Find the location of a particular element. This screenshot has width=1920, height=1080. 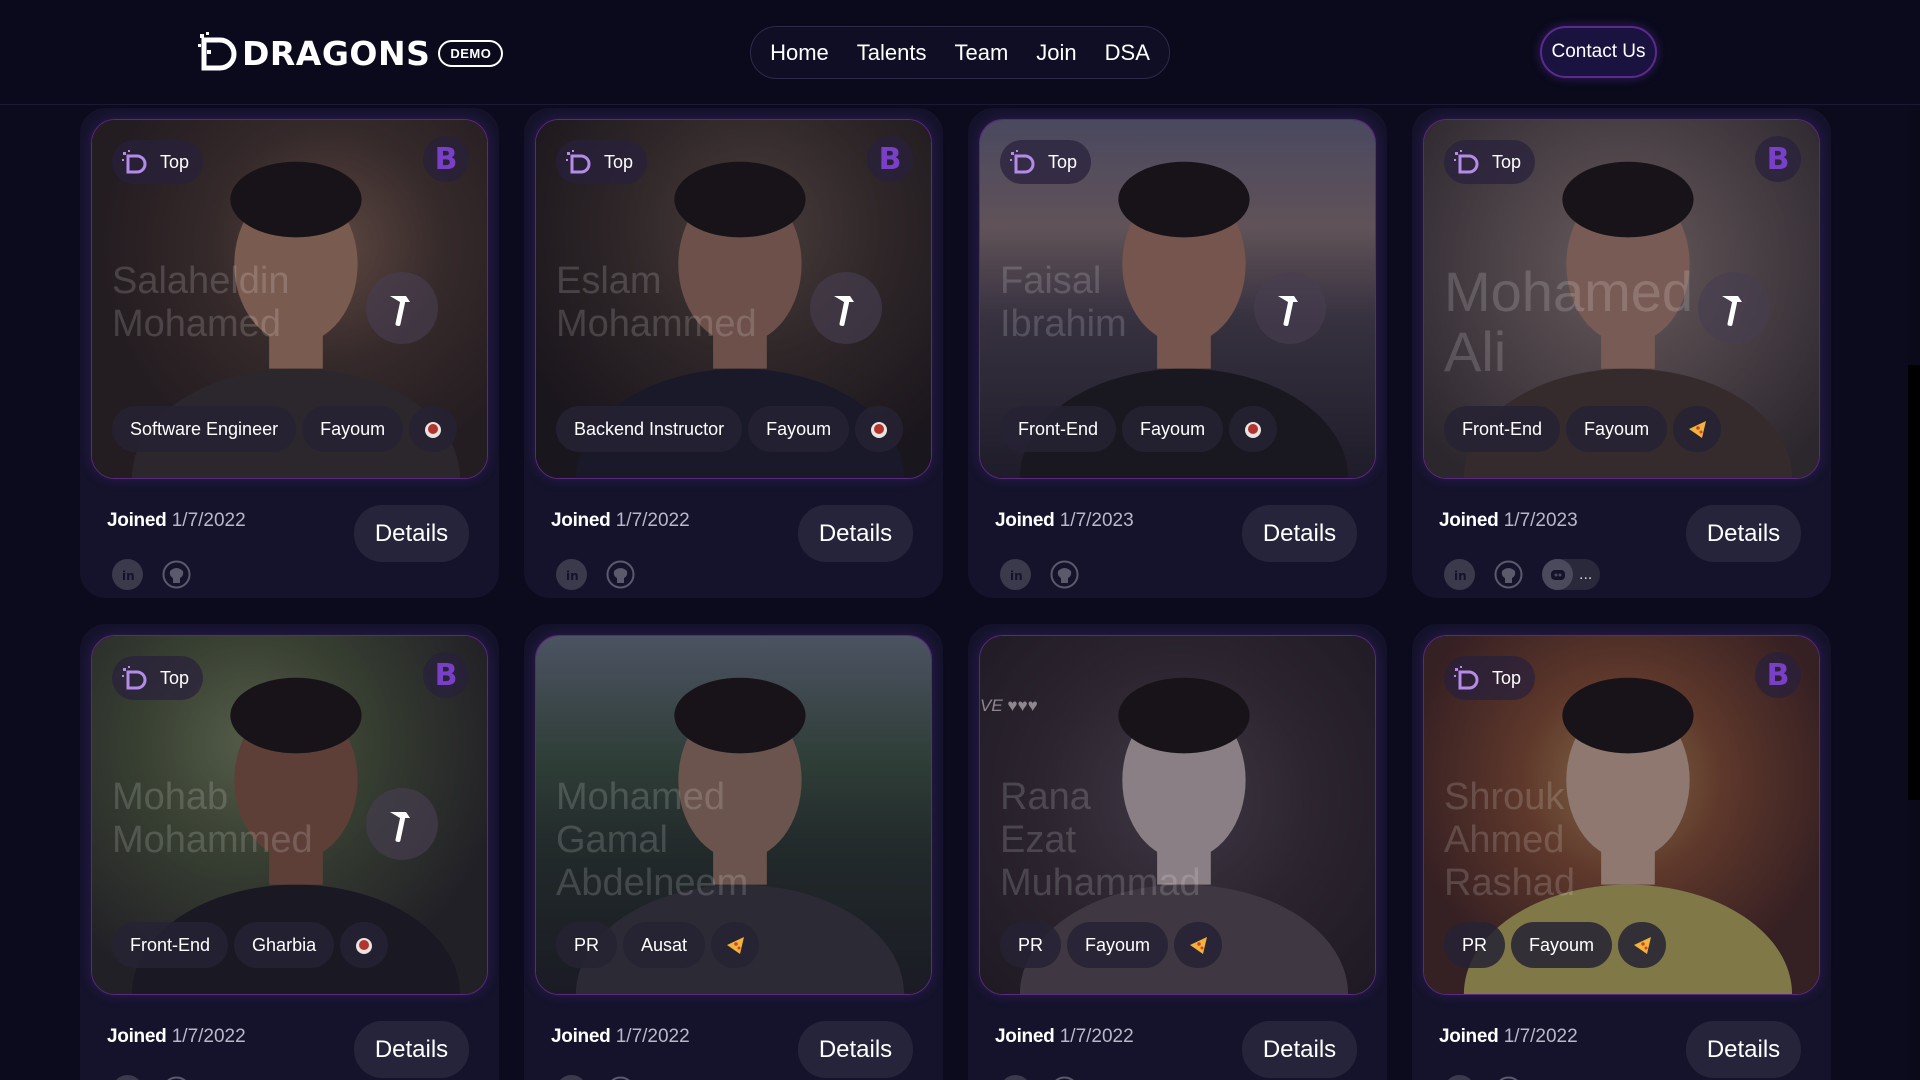

talent-name: Rana Ezat Muhammad is located at coordinates (1100, 840).